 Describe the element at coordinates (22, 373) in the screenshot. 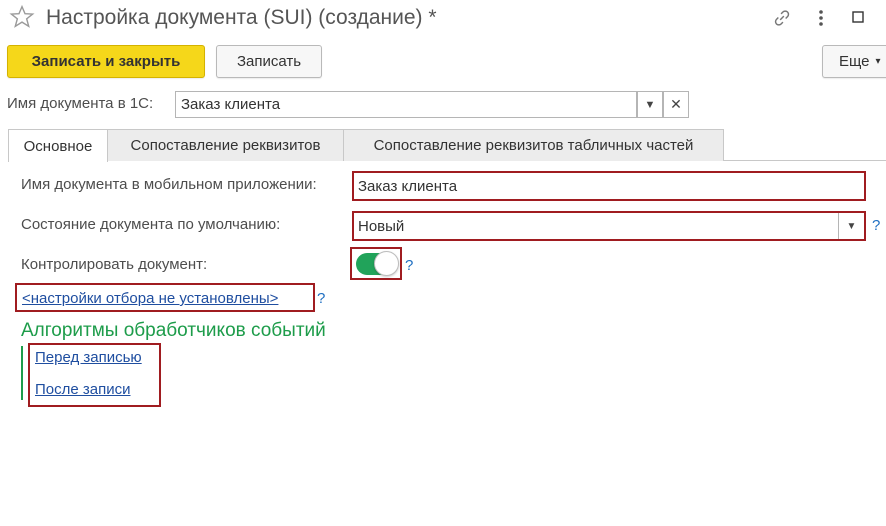

I see `section-group-bar` at that location.